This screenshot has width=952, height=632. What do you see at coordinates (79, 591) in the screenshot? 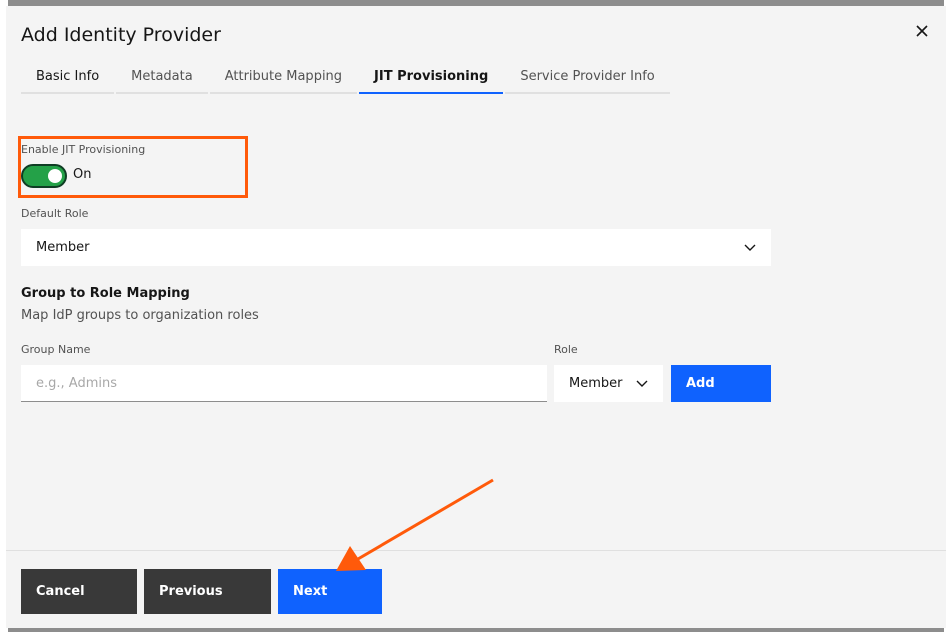
I see `cancel-button: Cancel` at bounding box center [79, 591].